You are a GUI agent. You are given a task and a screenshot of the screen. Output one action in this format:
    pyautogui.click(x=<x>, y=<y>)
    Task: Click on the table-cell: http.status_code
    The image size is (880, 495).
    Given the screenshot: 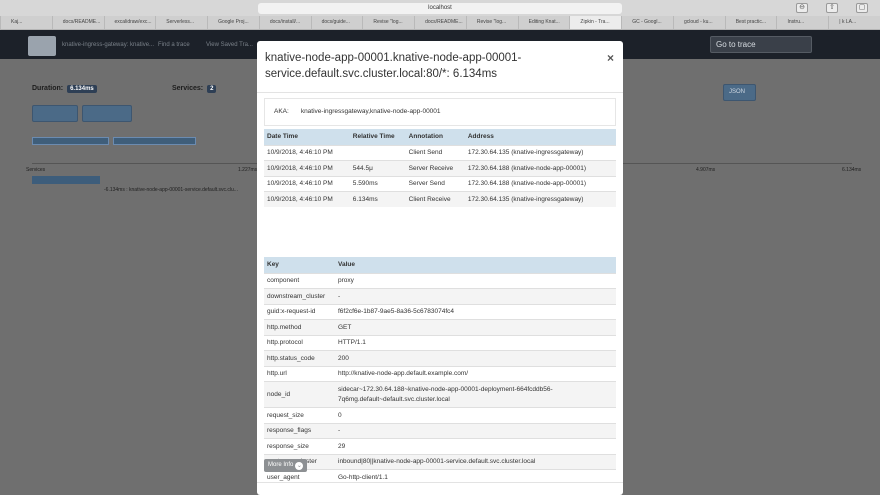 What is the action you would take?
    pyautogui.click(x=299, y=358)
    